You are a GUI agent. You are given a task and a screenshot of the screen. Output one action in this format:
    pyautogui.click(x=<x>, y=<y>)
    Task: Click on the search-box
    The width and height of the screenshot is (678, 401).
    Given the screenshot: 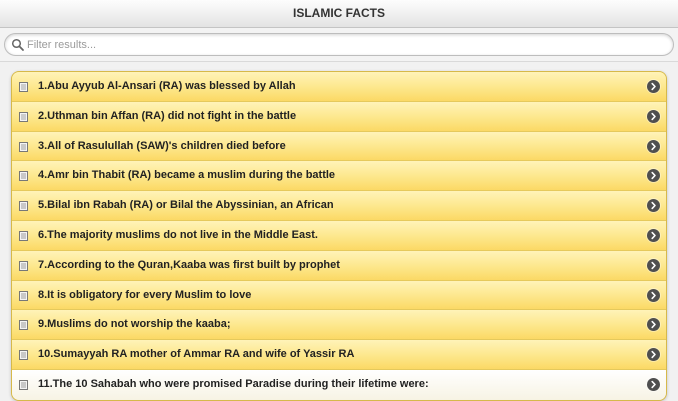 What is the action you would take?
    pyautogui.click(x=339, y=44)
    